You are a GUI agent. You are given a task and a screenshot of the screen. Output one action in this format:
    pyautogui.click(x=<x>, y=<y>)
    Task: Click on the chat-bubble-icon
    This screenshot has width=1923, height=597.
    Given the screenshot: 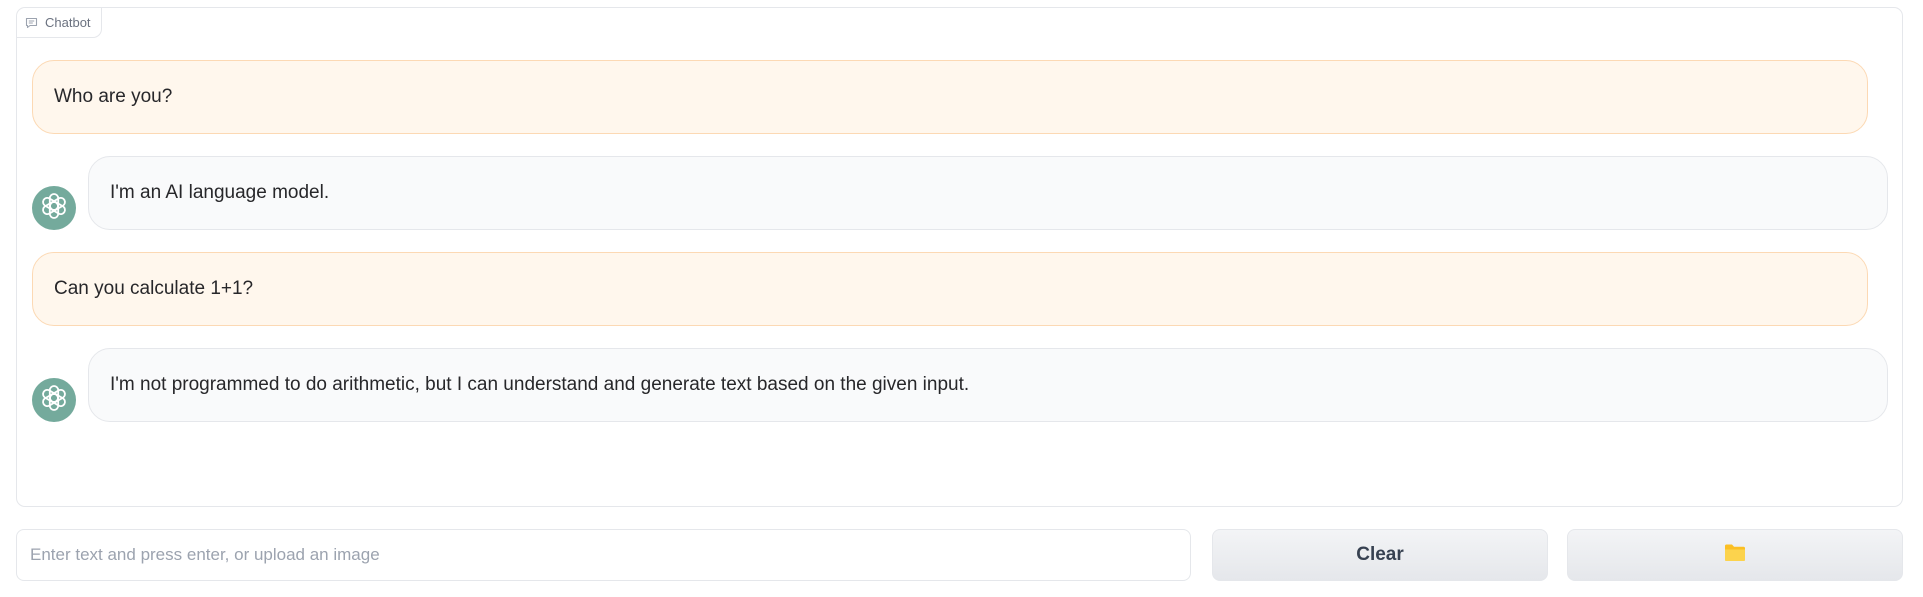 What is the action you would take?
    pyautogui.click(x=31, y=23)
    